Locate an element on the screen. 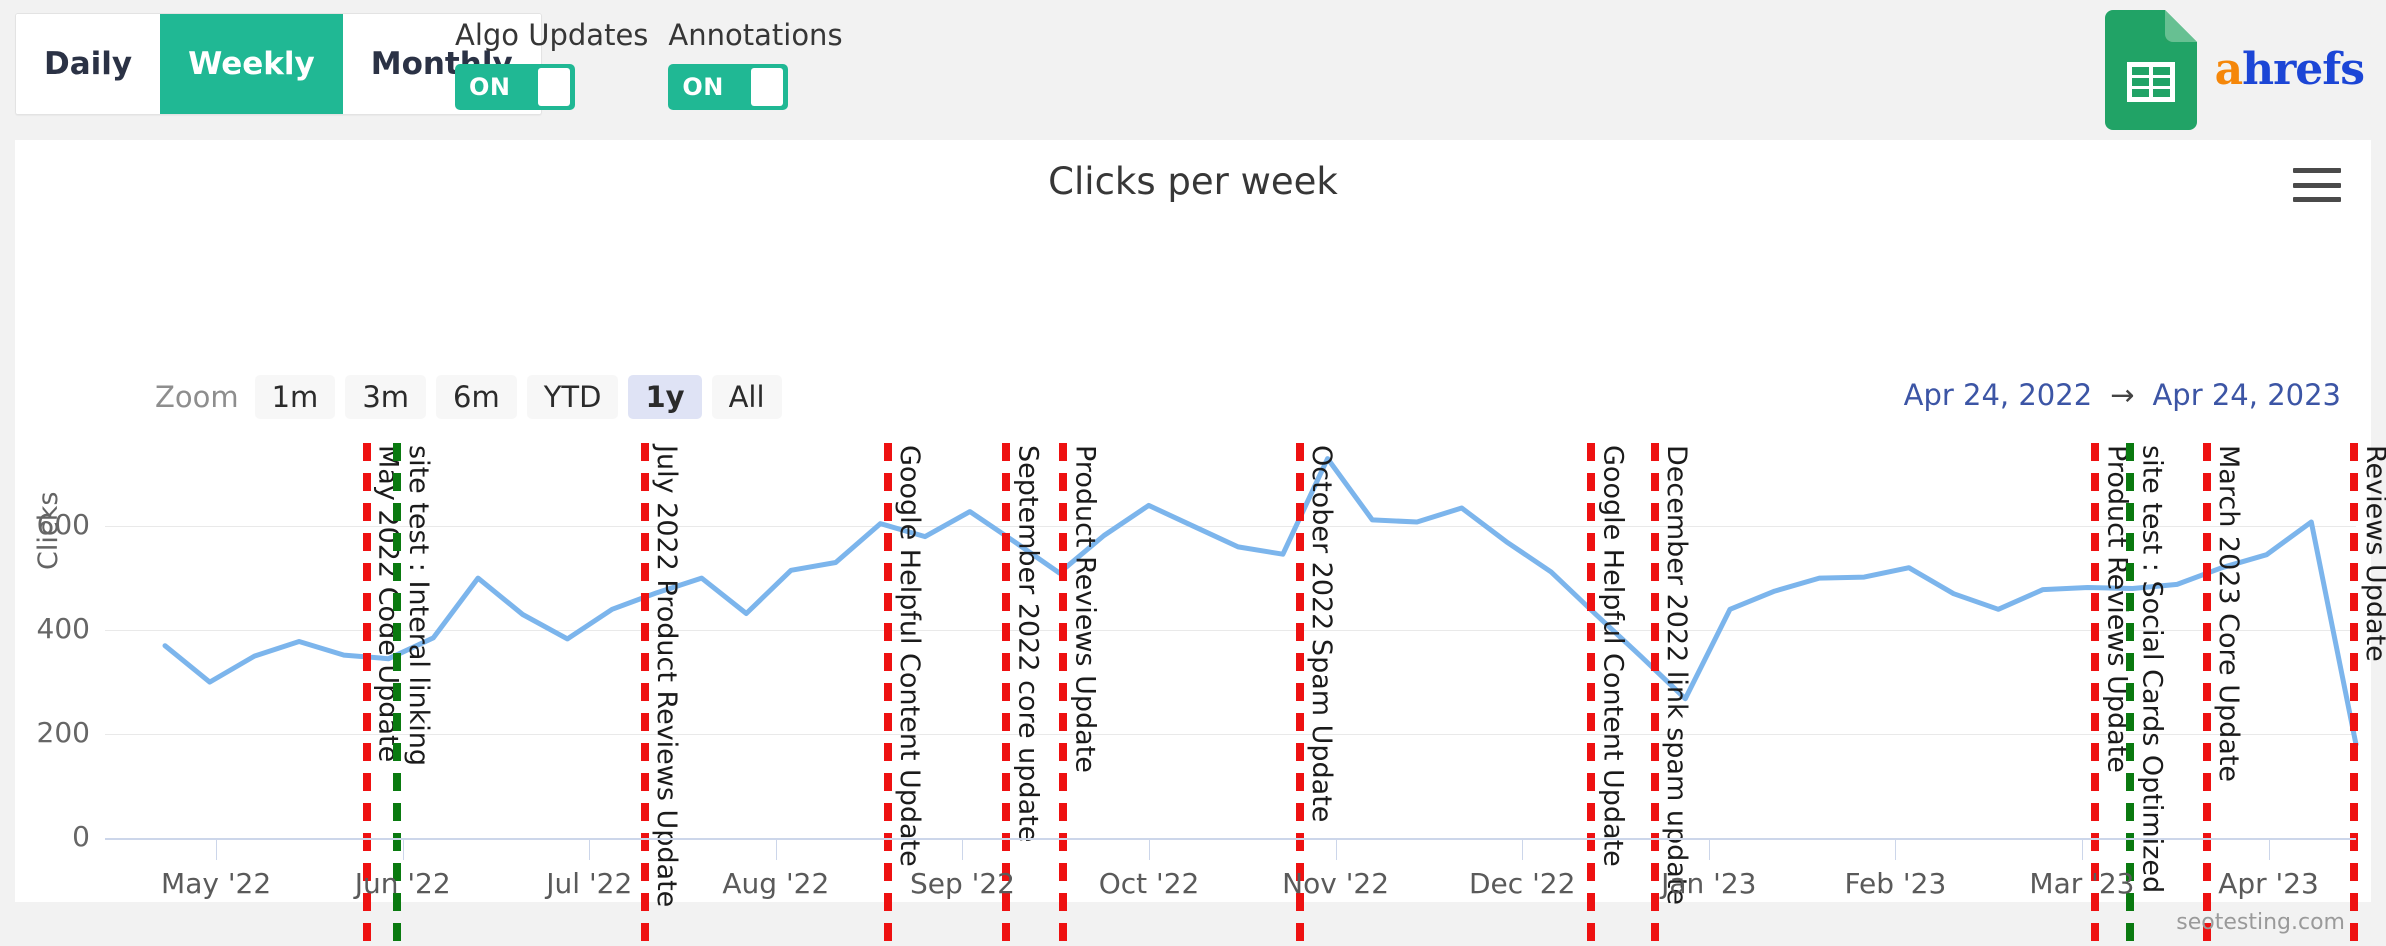  x-axis-tick-label: Nov '22 is located at coordinates (1336, 883).